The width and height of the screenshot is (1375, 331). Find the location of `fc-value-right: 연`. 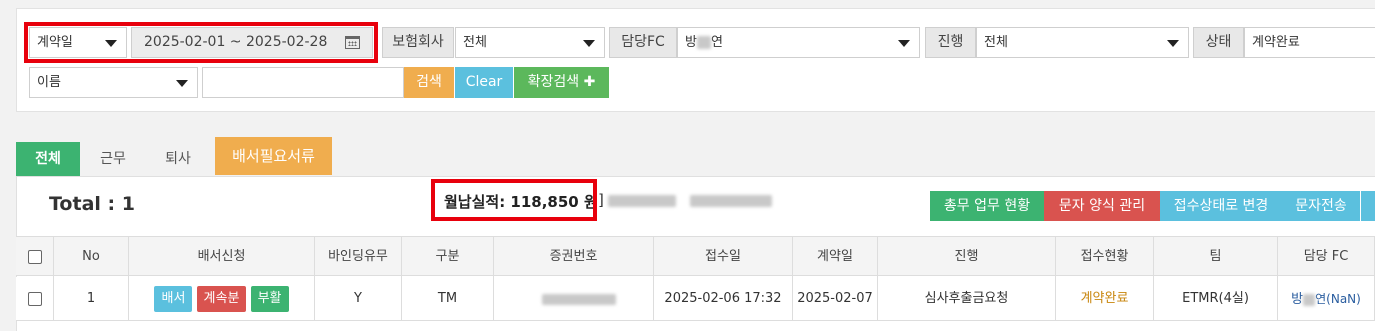

fc-value-right: 연 is located at coordinates (716, 42).